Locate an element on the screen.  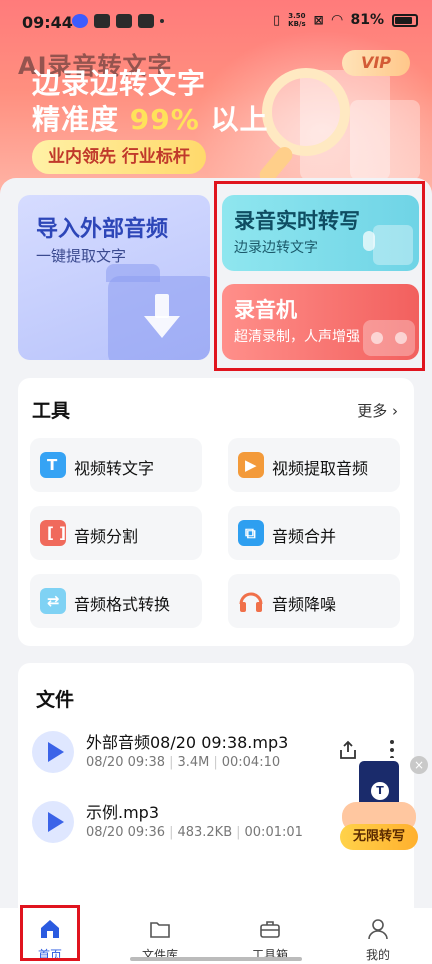
tool-audio-denoise: 音频降噪 is located at coordinates (314, 601).